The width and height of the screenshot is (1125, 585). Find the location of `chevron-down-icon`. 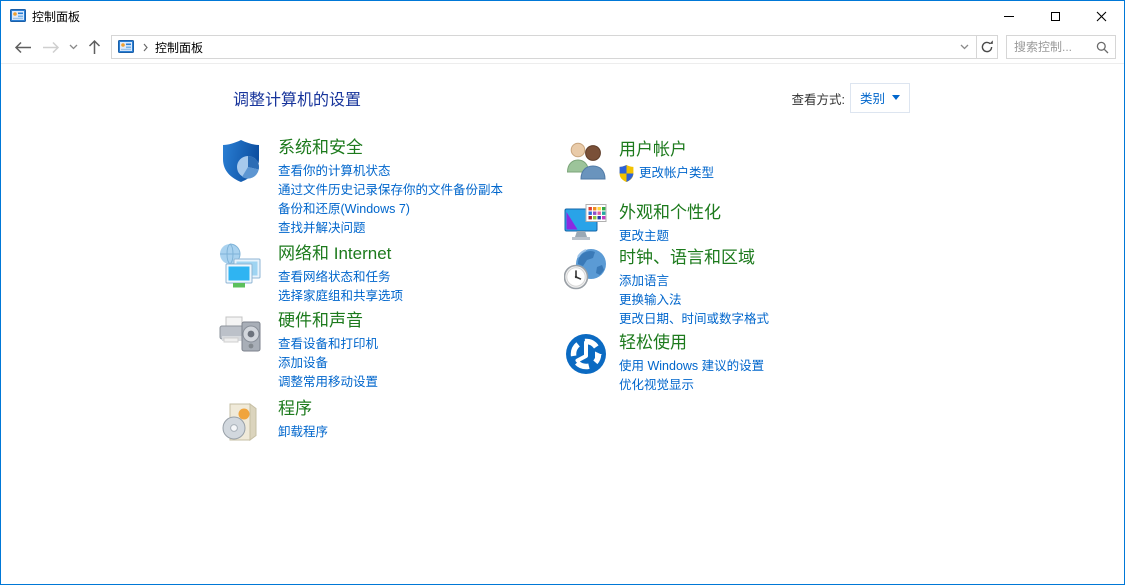

chevron-down-icon is located at coordinates (896, 97).